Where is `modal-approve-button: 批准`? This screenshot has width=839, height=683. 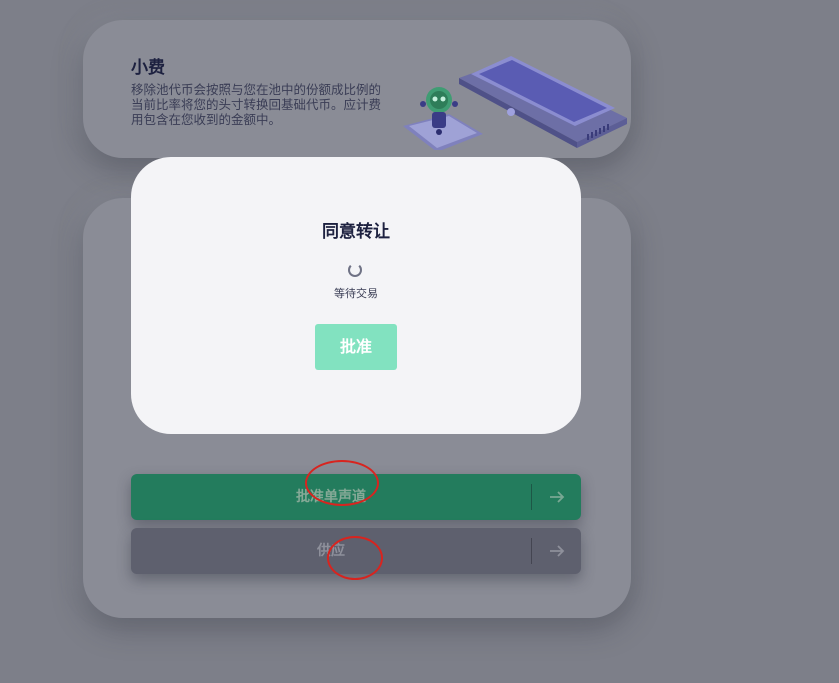
modal-approve-button: 批准 is located at coordinates (356, 347).